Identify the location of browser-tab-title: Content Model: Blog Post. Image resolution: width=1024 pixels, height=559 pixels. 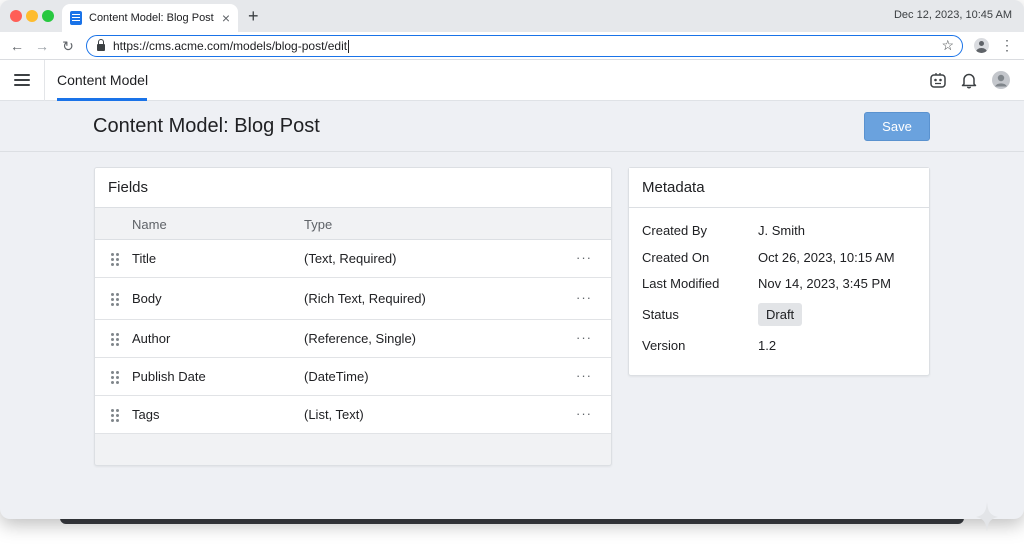
(151, 18).